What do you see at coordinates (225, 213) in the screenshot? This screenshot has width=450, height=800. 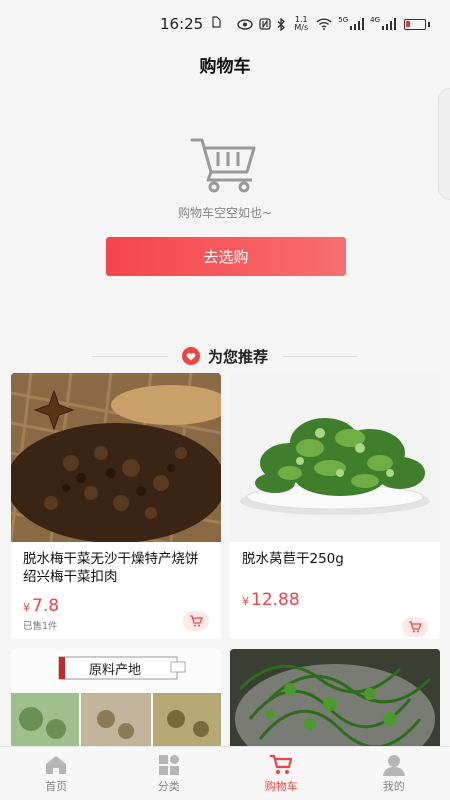 I see `empty-cart-text: 购物车空空如也~` at bounding box center [225, 213].